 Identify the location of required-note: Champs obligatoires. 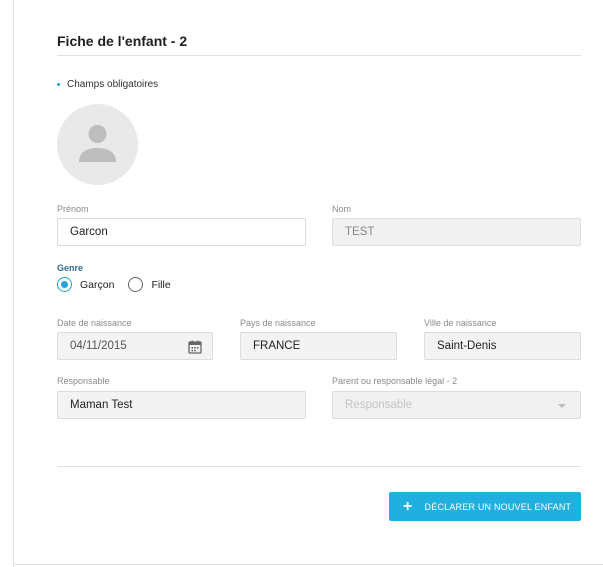
(107, 84).